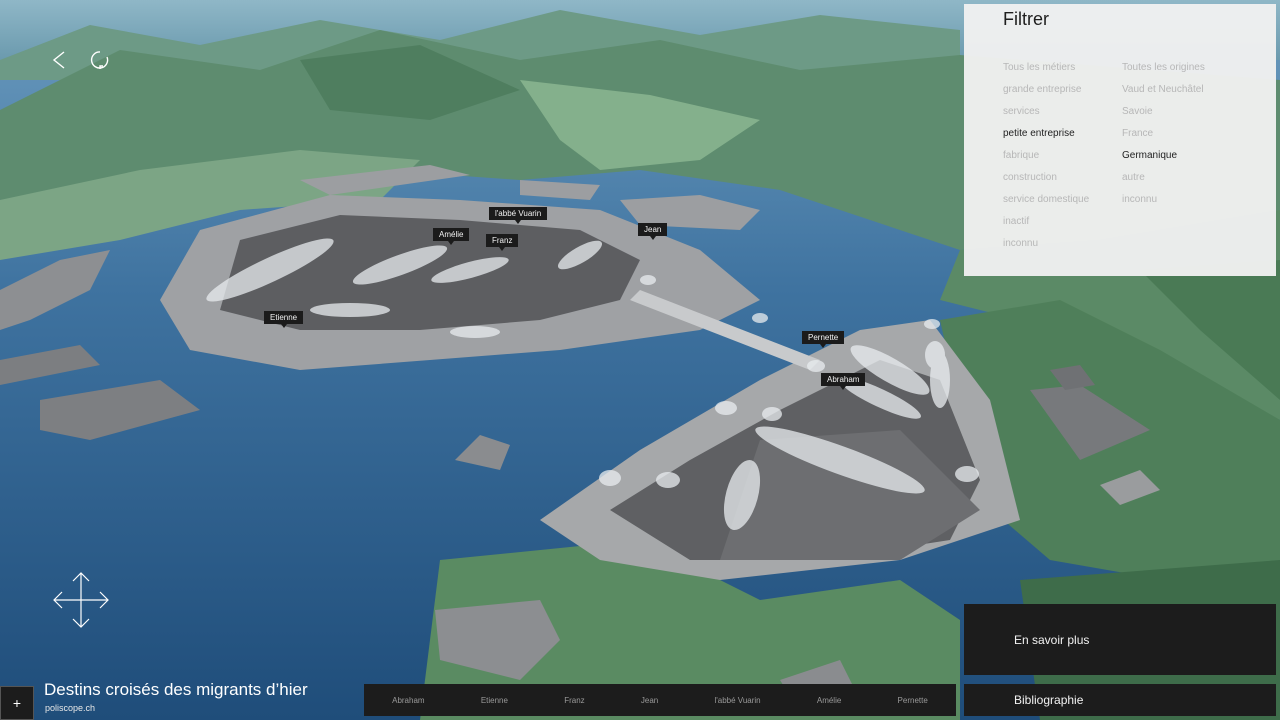 The width and height of the screenshot is (1280, 720). I want to click on map-pin-jean: Jean, so click(653, 231).